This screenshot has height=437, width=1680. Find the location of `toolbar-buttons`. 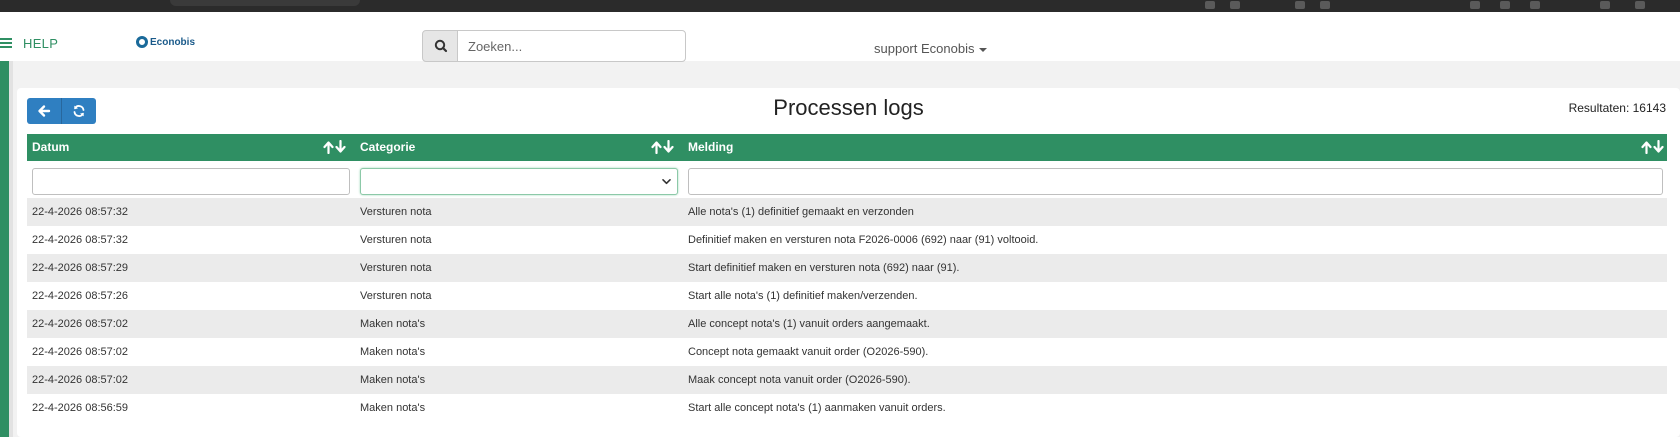

toolbar-buttons is located at coordinates (61, 111).